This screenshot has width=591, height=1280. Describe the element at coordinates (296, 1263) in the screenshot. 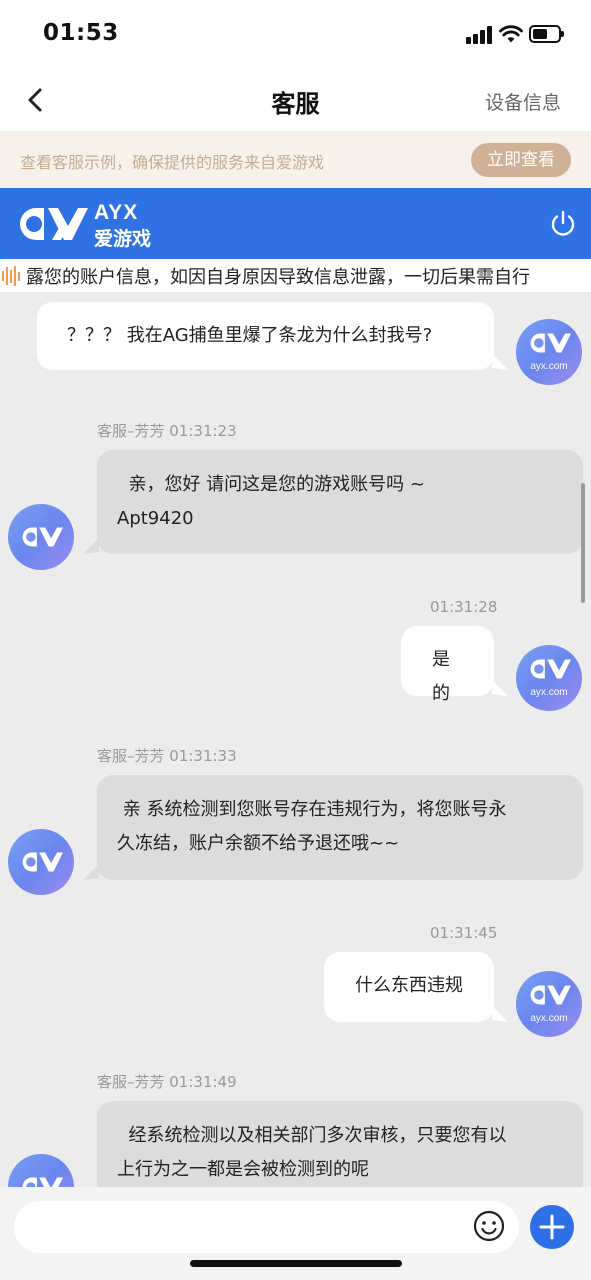

I see `home-indicator` at that location.